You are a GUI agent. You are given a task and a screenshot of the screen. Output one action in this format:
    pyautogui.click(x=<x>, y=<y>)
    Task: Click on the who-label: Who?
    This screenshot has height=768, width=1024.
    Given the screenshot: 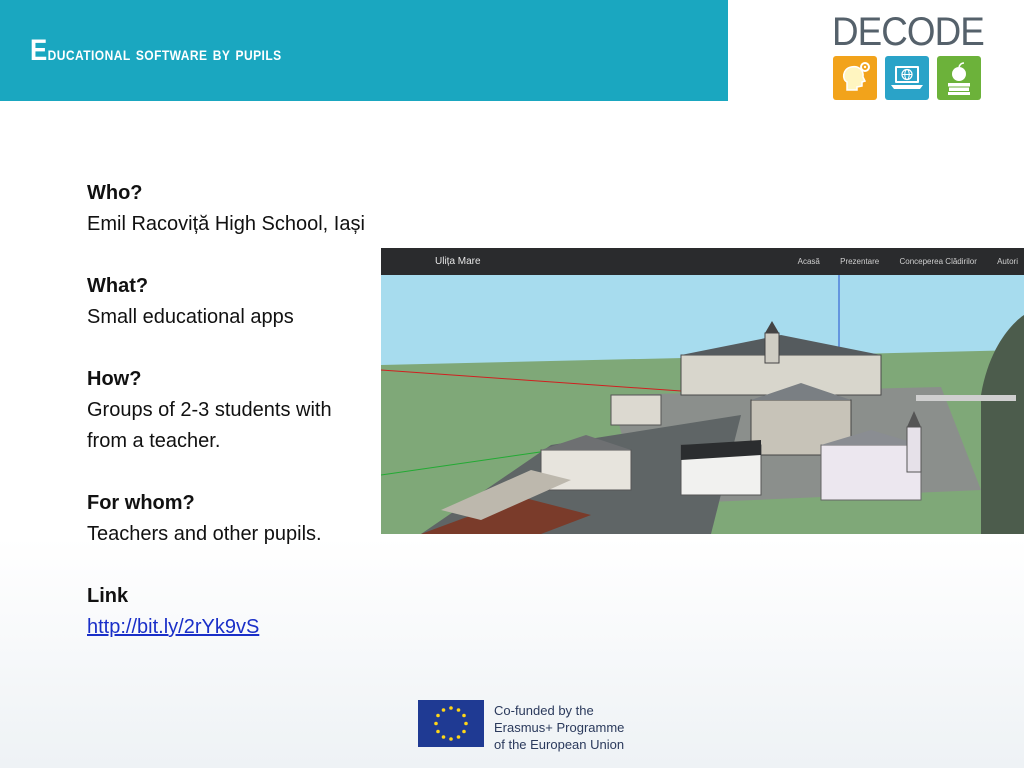 What is the action you would take?
    pyautogui.click(x=115, y=193)
    